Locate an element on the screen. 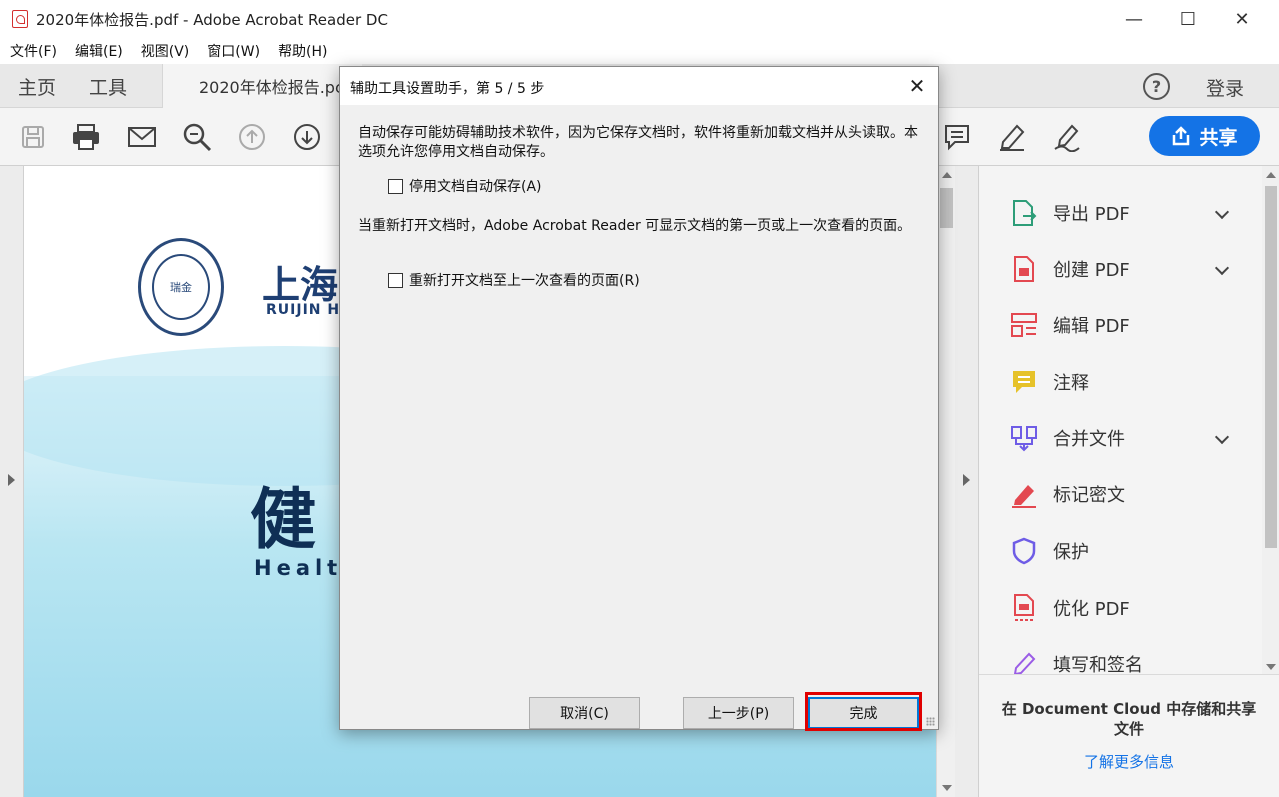  cloud-promo-text: 在 Document Cloud 中存储和共享文件 is located at coordinates (1129, 719).